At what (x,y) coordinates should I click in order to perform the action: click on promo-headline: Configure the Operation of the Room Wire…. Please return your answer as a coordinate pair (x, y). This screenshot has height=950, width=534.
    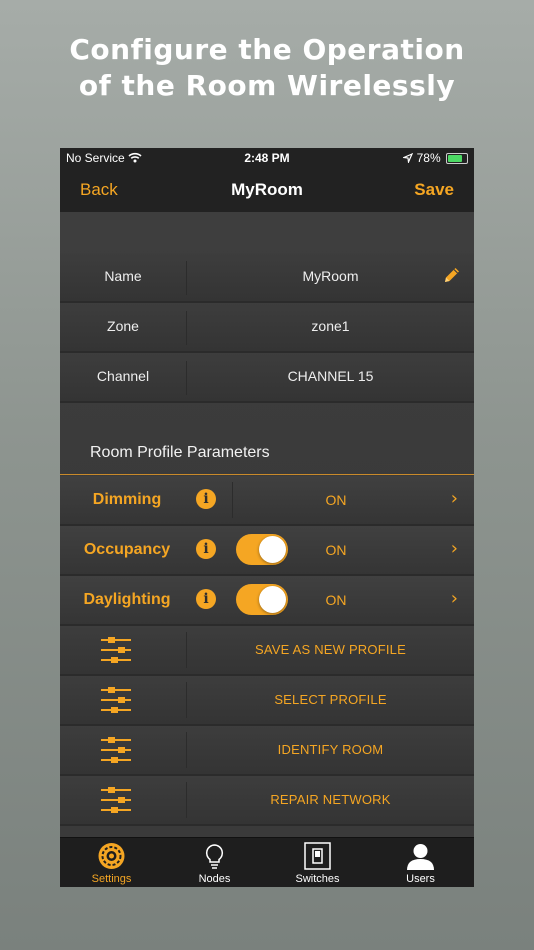
    Looking at the image, I should click on (267, 68).